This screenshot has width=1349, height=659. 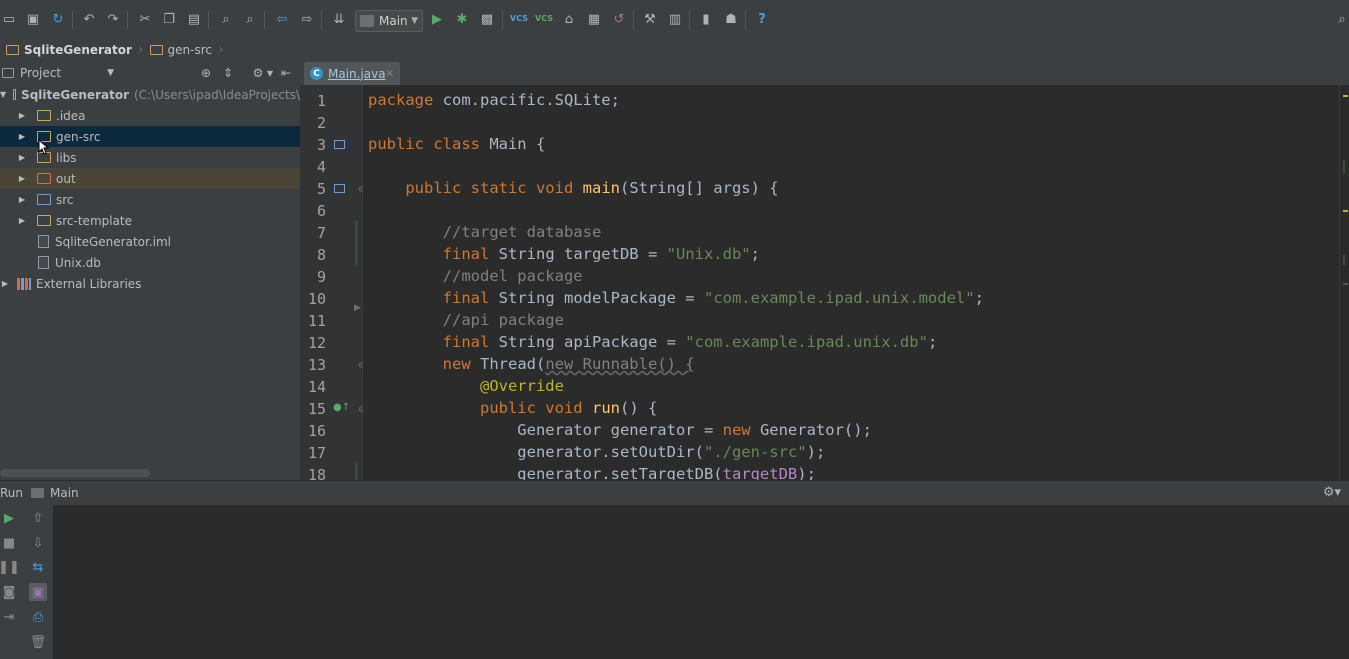 I want to click on code-line: //model package, so click(x=512, y=276).